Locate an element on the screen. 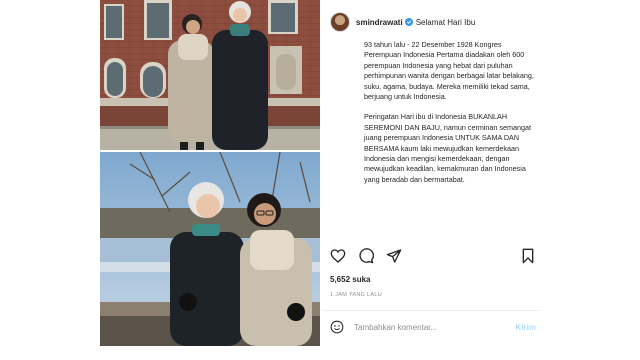 This screenshot has width=640, height=360. like-count: 5,652 suka is located at coordinates (350, 279).